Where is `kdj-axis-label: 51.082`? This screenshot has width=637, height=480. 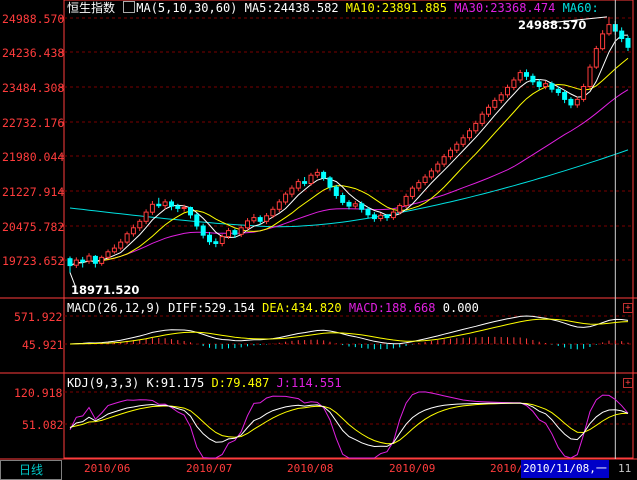
kdj-axis-label: 51.082 is located at coordinates (43, 425).